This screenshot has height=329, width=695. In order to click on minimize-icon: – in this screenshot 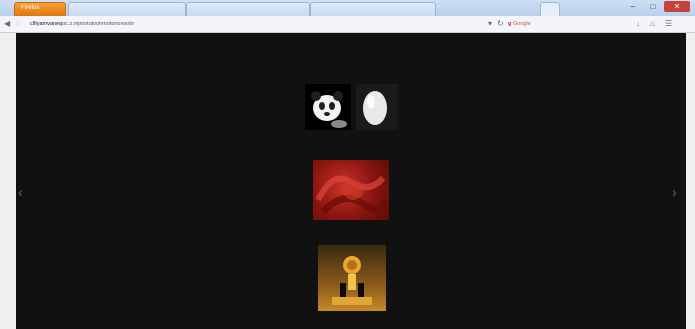, I will do `click(633, 6)`.